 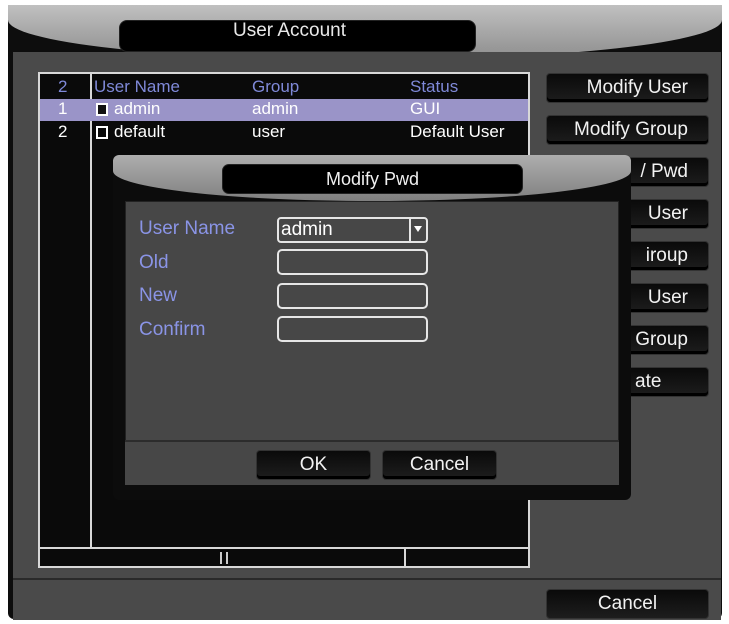 What do you see at coordinates (372, 462) in the screenshot?
I see `dialog-footer: OK Cancel` at bounding box center [372, 462].